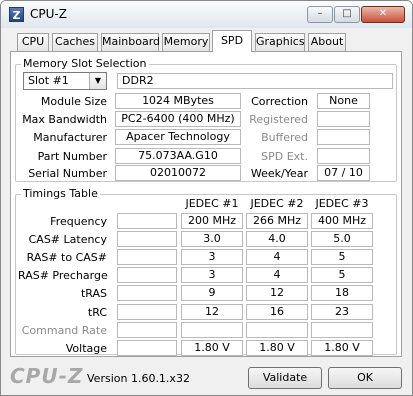  I want to click on buffered-label: Buffered, so click(284, 137).